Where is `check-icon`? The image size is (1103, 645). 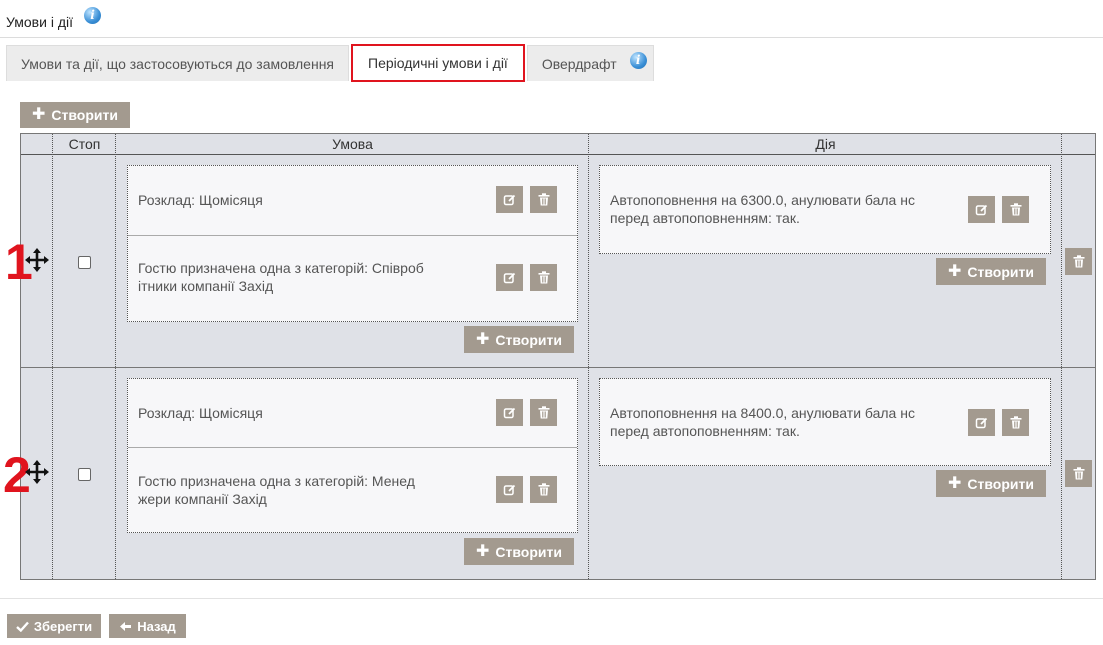 check-icon is located at coordinates (22, 626).